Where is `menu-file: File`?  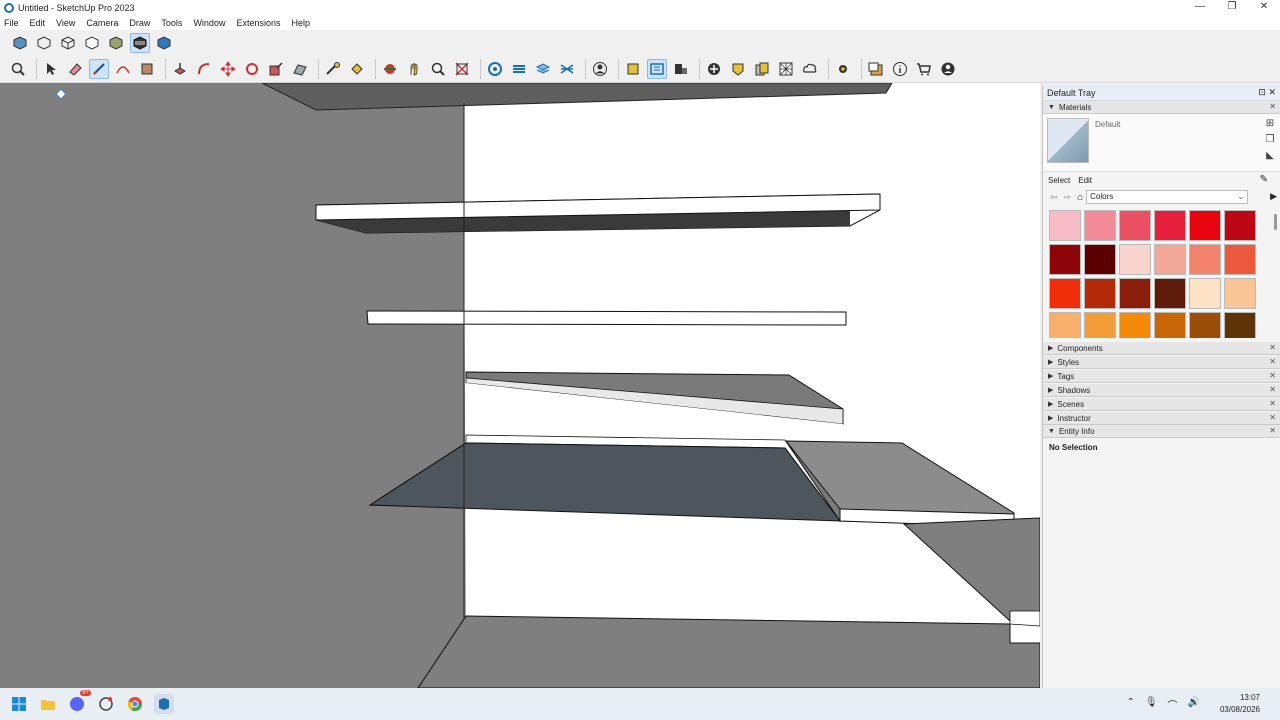 menu-file: File is located at coordinates (11, 23).